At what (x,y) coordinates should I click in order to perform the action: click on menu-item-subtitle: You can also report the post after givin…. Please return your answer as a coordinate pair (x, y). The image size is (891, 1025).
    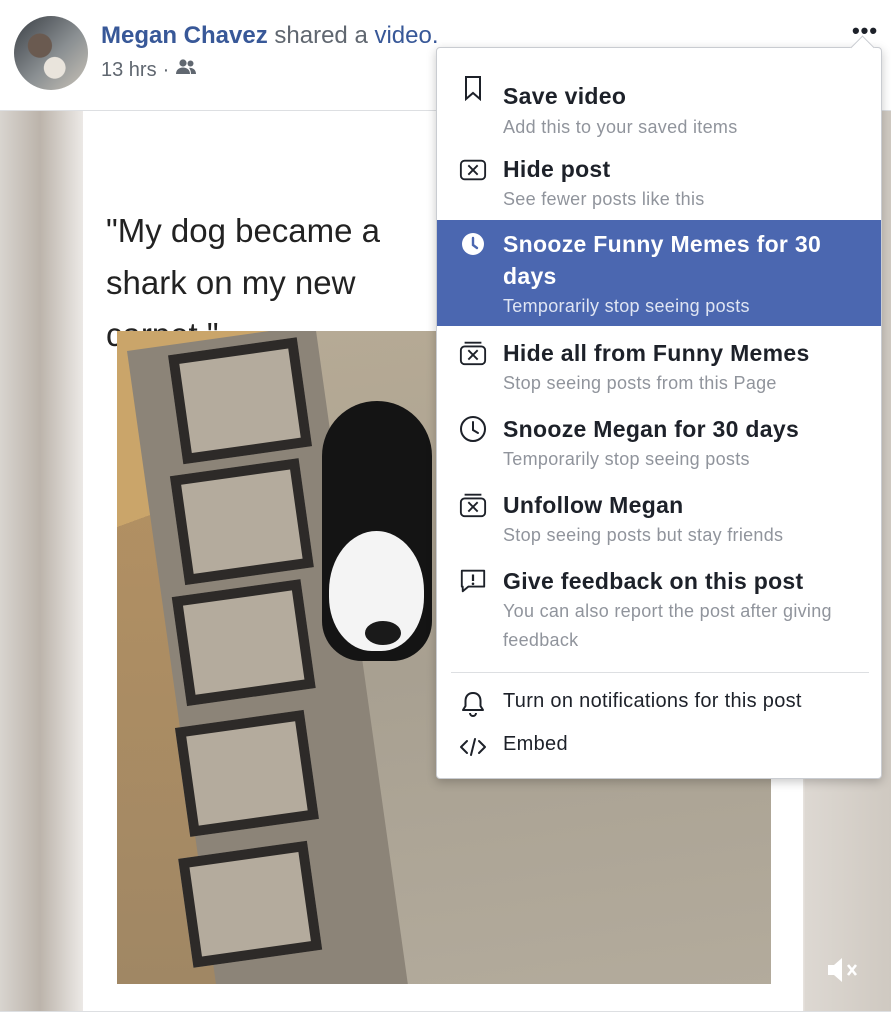
    Looking at the image, I should click on (667, 625).